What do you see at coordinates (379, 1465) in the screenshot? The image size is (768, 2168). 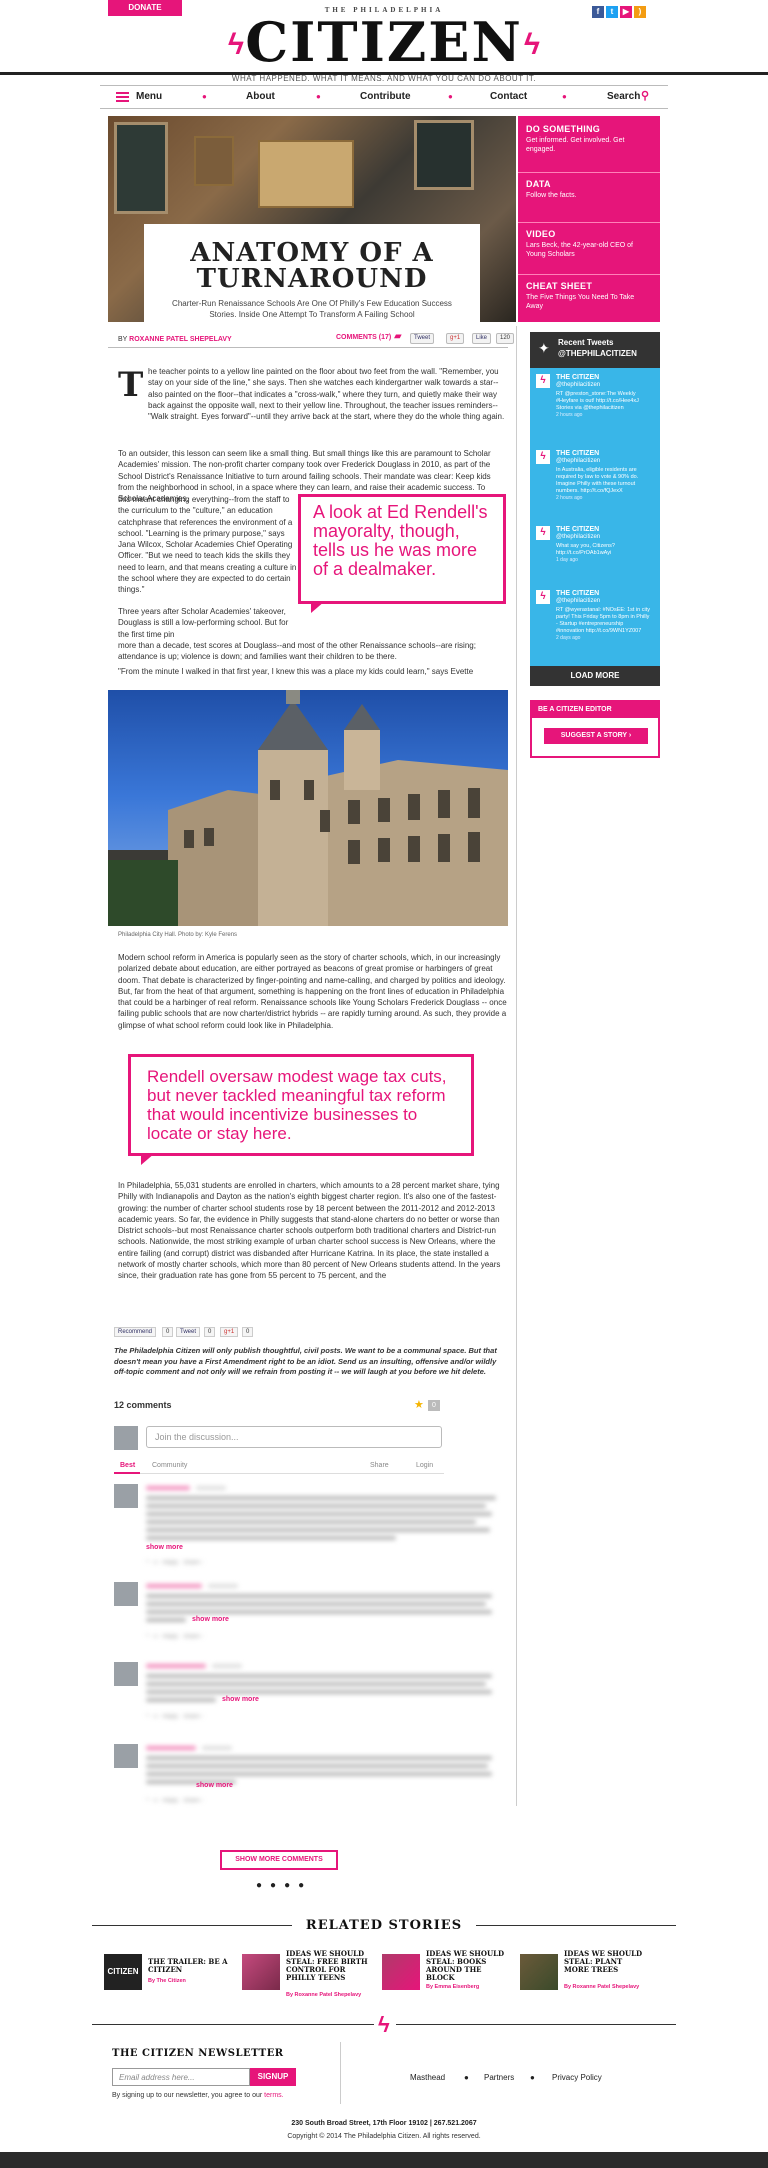 I see `share-menu: Share` at bounding box center [379, 1465].